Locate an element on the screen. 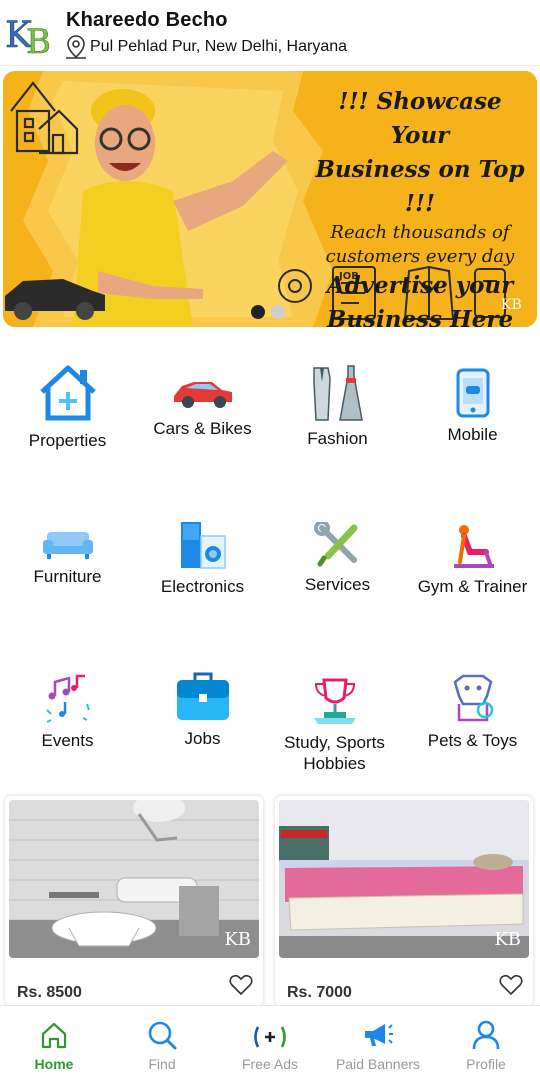  listing-price: Rs. 8500 is located at coordinates (49, 992).